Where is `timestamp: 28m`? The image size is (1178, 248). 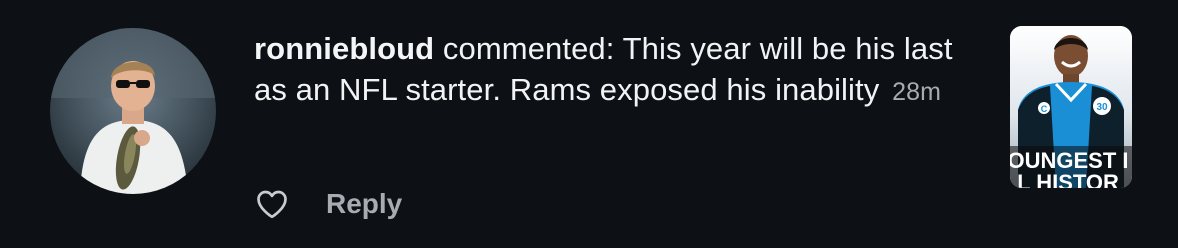 timestamp: 28m is located at coordinates (917, 92).